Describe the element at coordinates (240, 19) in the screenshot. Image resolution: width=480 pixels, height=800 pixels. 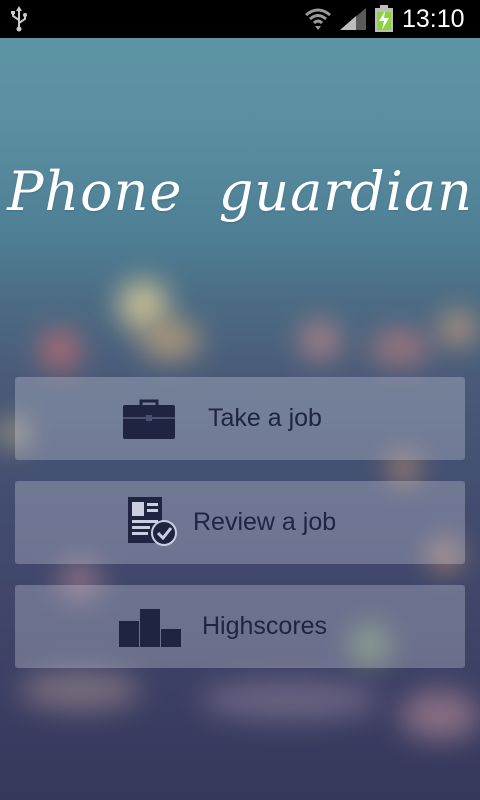
I see `status-bar: 13:10` at that location.